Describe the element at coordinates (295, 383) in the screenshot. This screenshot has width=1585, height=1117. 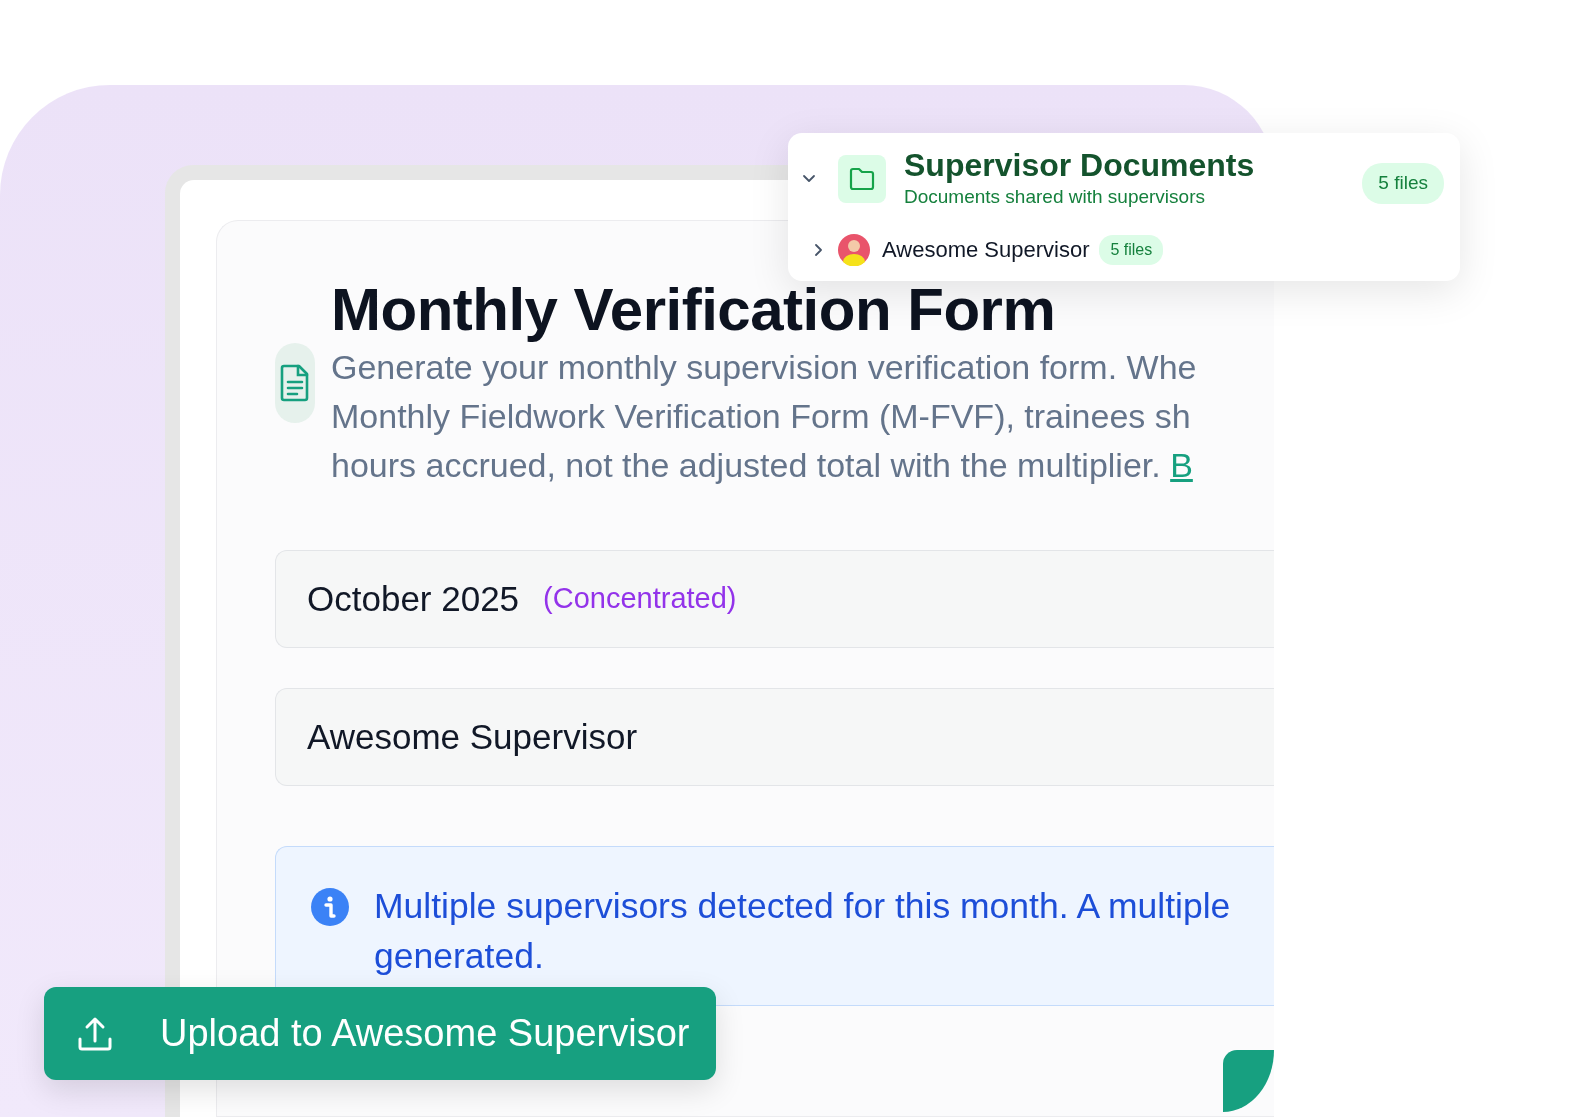
I see `document-icon` at that location.